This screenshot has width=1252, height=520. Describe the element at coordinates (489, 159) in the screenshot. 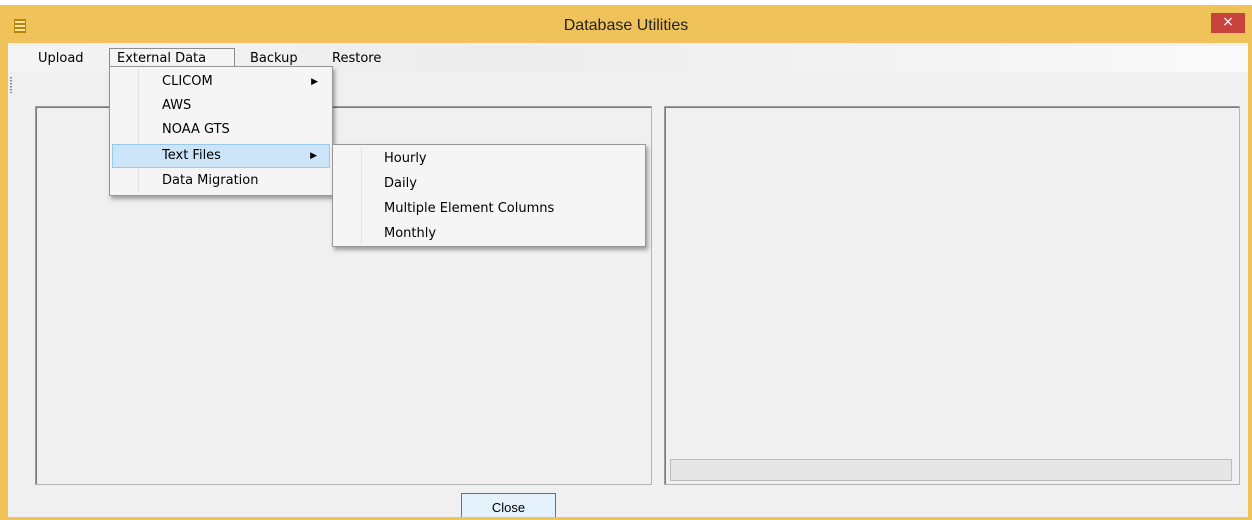

I see `submenu-item-hourly: Hourly` at that location.